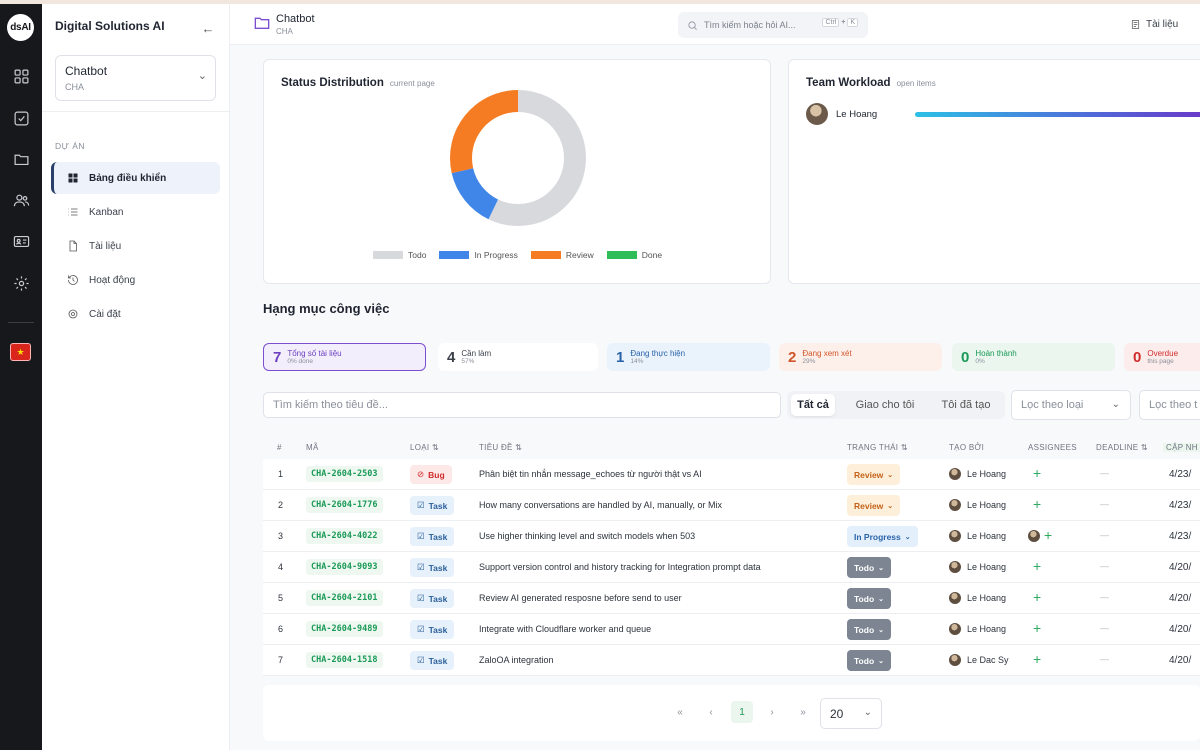  What do you see at coordinates (432, 567) in the screenshot?
I see `type-badge: ☑ Task` at bounding box center [432, 567].